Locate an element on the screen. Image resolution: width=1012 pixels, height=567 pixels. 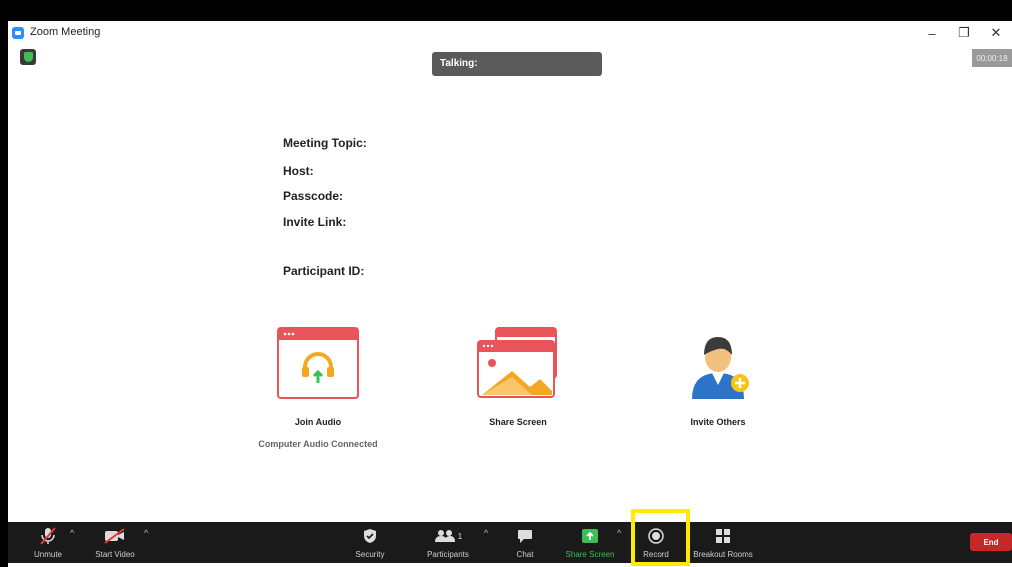
passcode-label: Passcode: is located at coordinates (313, 196).